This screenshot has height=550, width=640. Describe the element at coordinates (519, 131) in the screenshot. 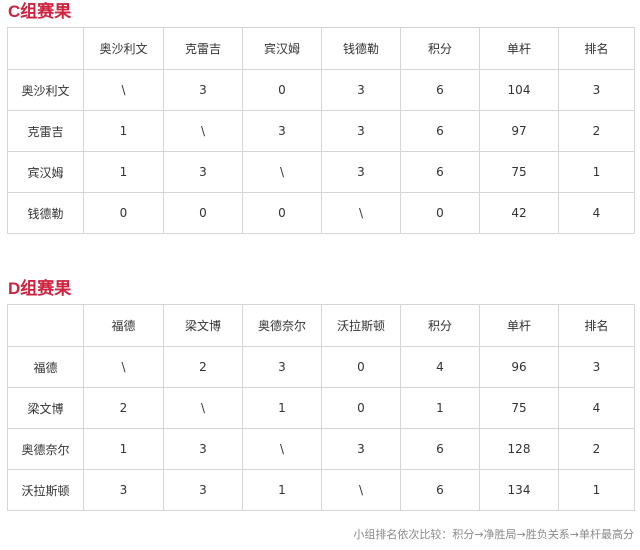

I see `high-break-cell: 97` at that location.